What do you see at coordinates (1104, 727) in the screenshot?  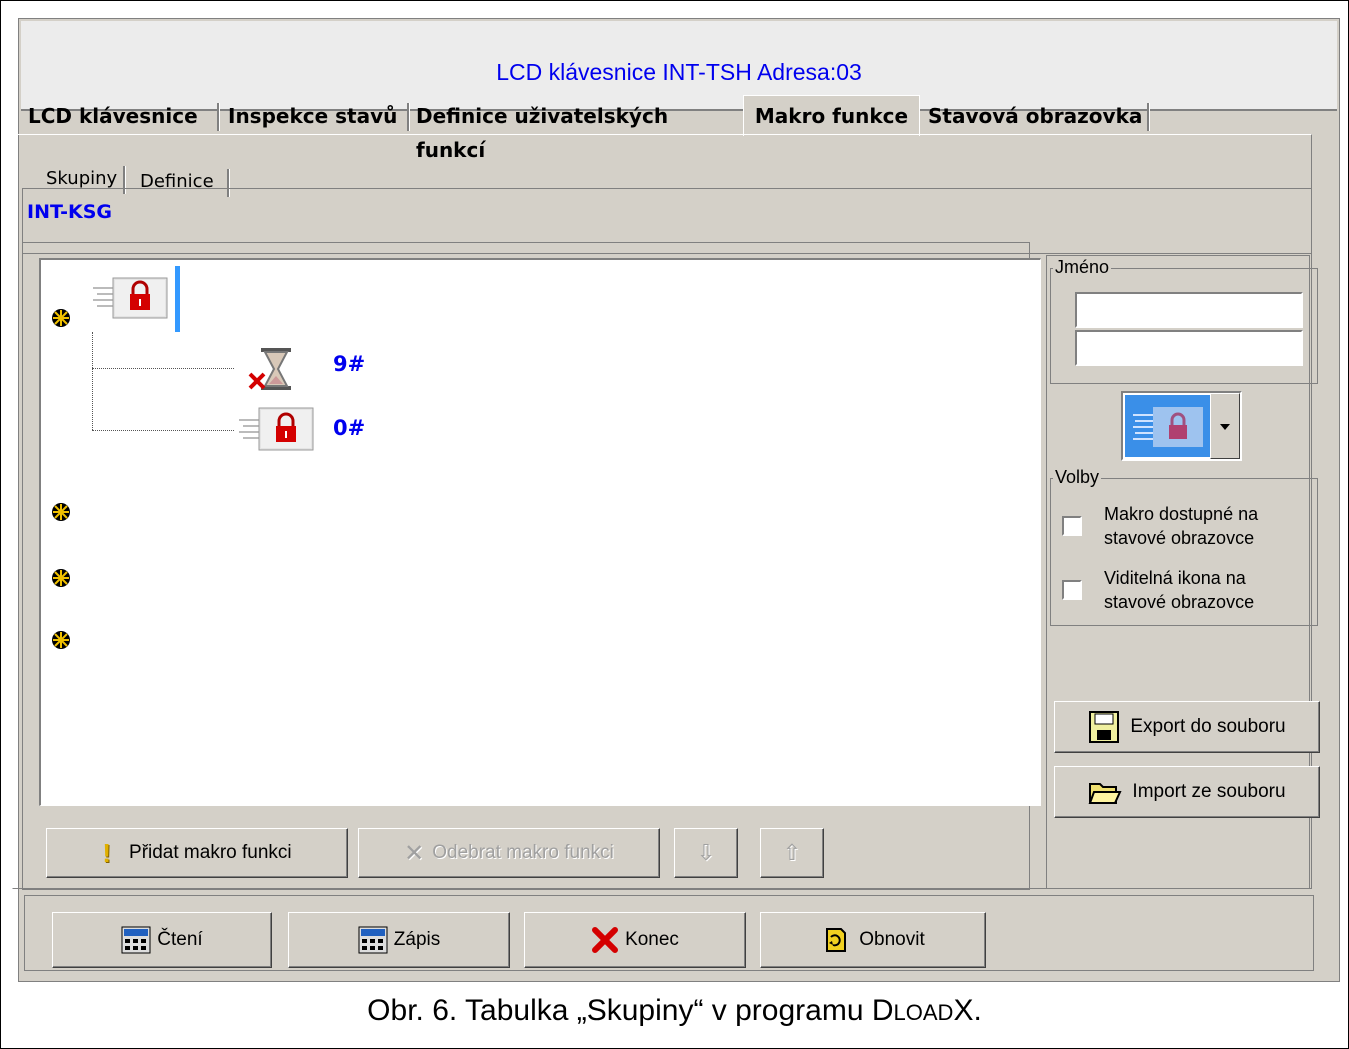 I see `floppy-disk-icon` at bounding box center [1104, 727].